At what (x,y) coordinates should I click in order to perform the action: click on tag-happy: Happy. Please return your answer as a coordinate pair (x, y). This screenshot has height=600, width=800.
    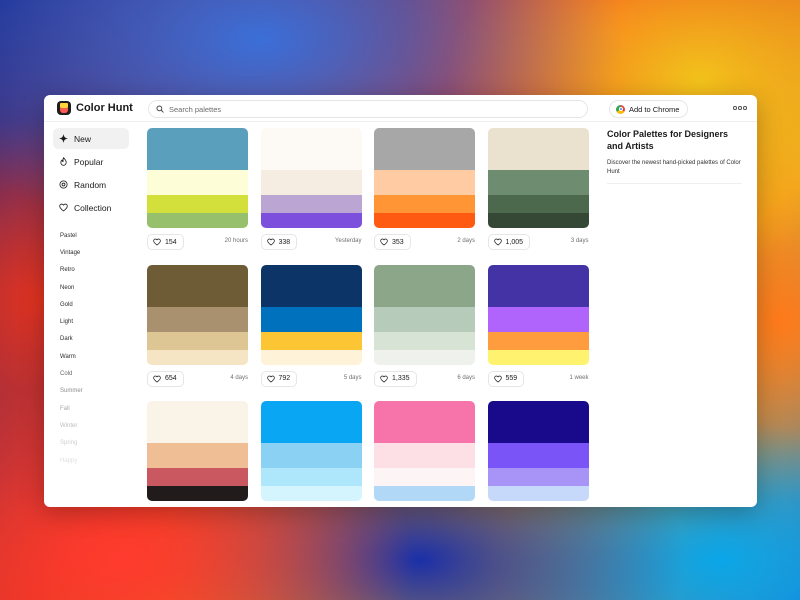
    Looking at the image, I should click on (91, 460).